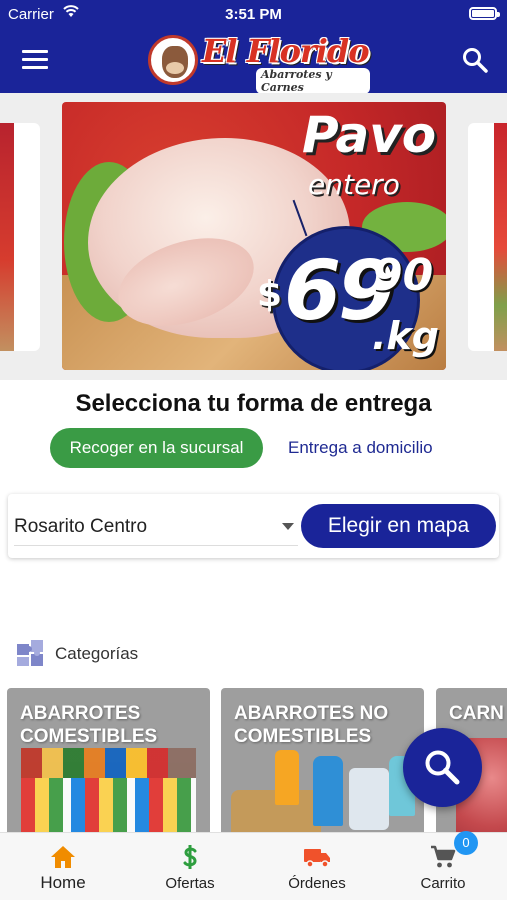 The image size is (507, 900). I want to click on category-caption: CARN, so click(476, 713).